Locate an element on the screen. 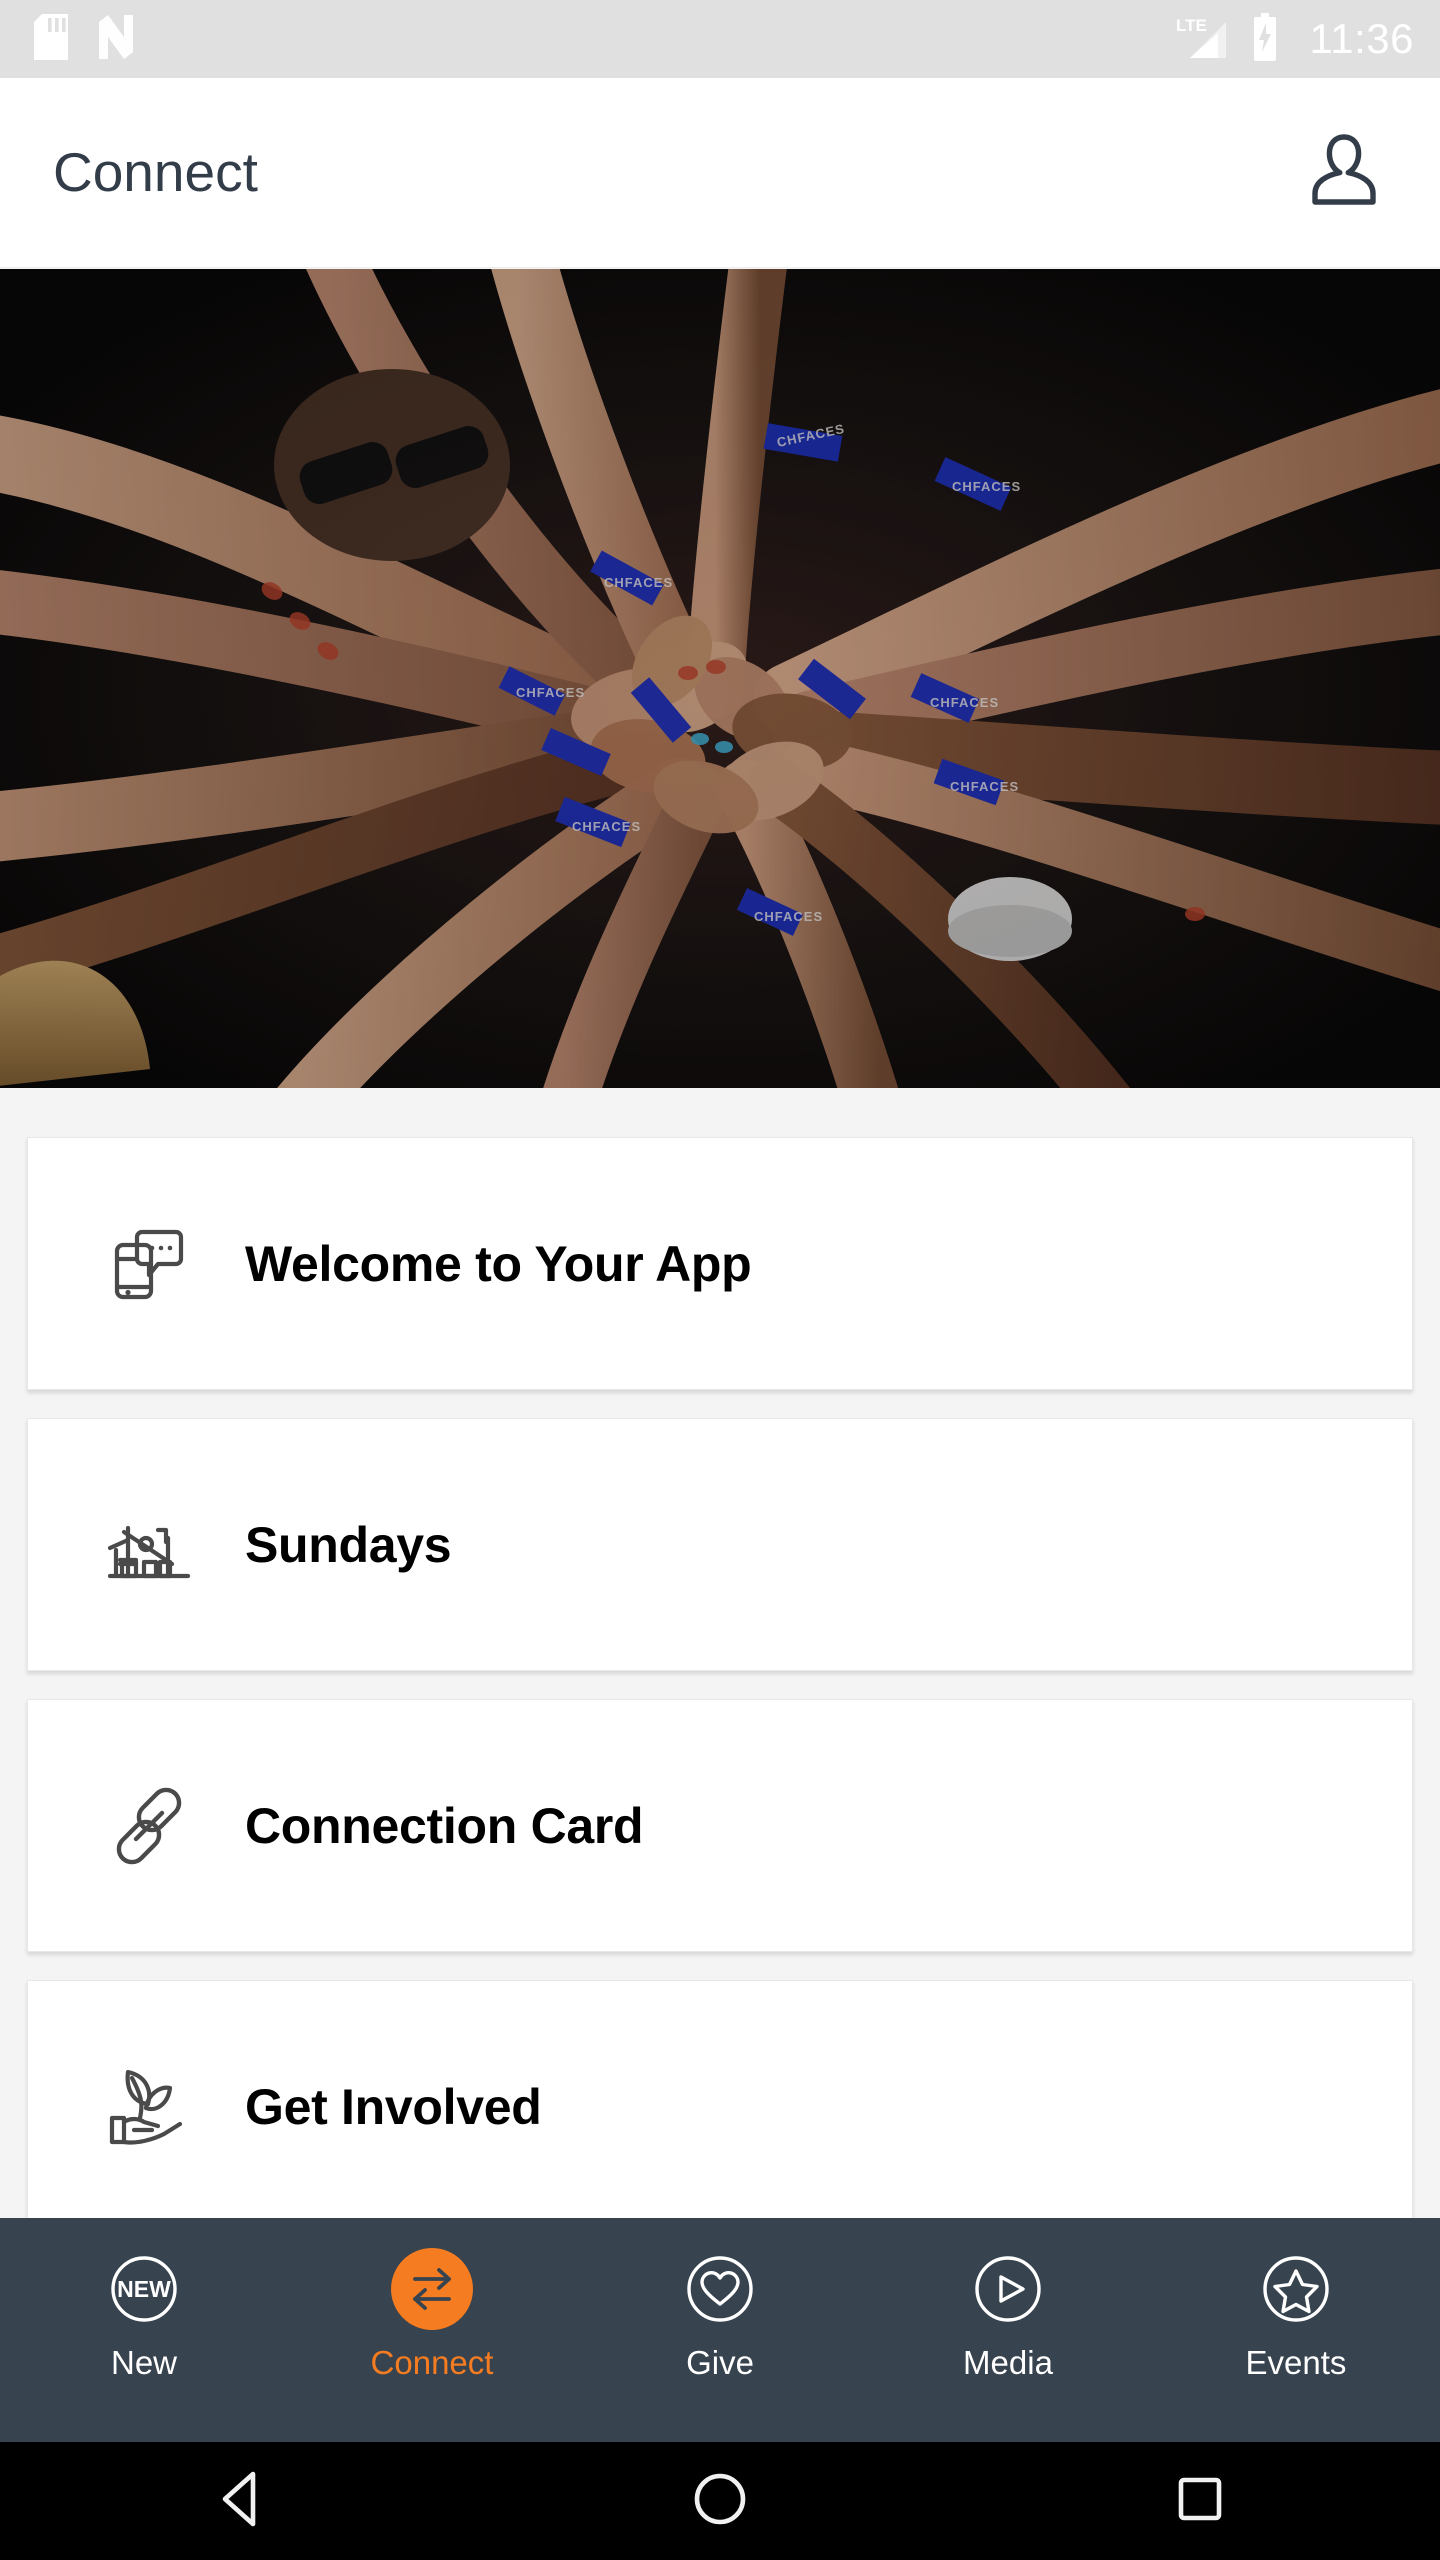 The image size is (1440, 2560). tab-events: Events is located at coordinates (1296, 2313).